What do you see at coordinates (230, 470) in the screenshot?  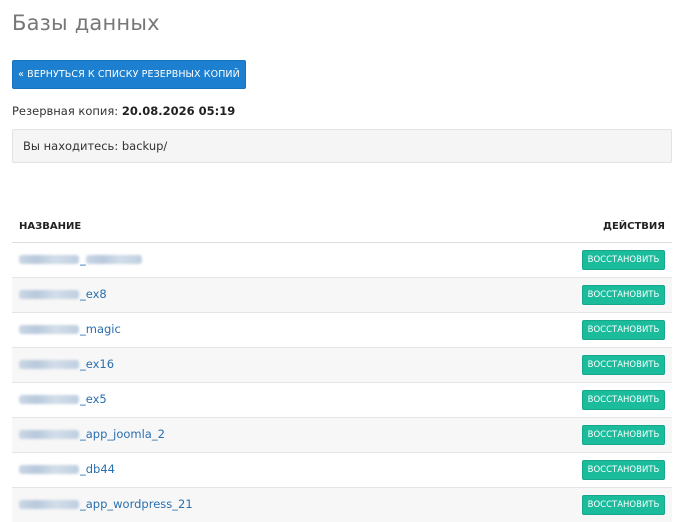 I see `cell-name: _db44` at bounding box center [230, 470].